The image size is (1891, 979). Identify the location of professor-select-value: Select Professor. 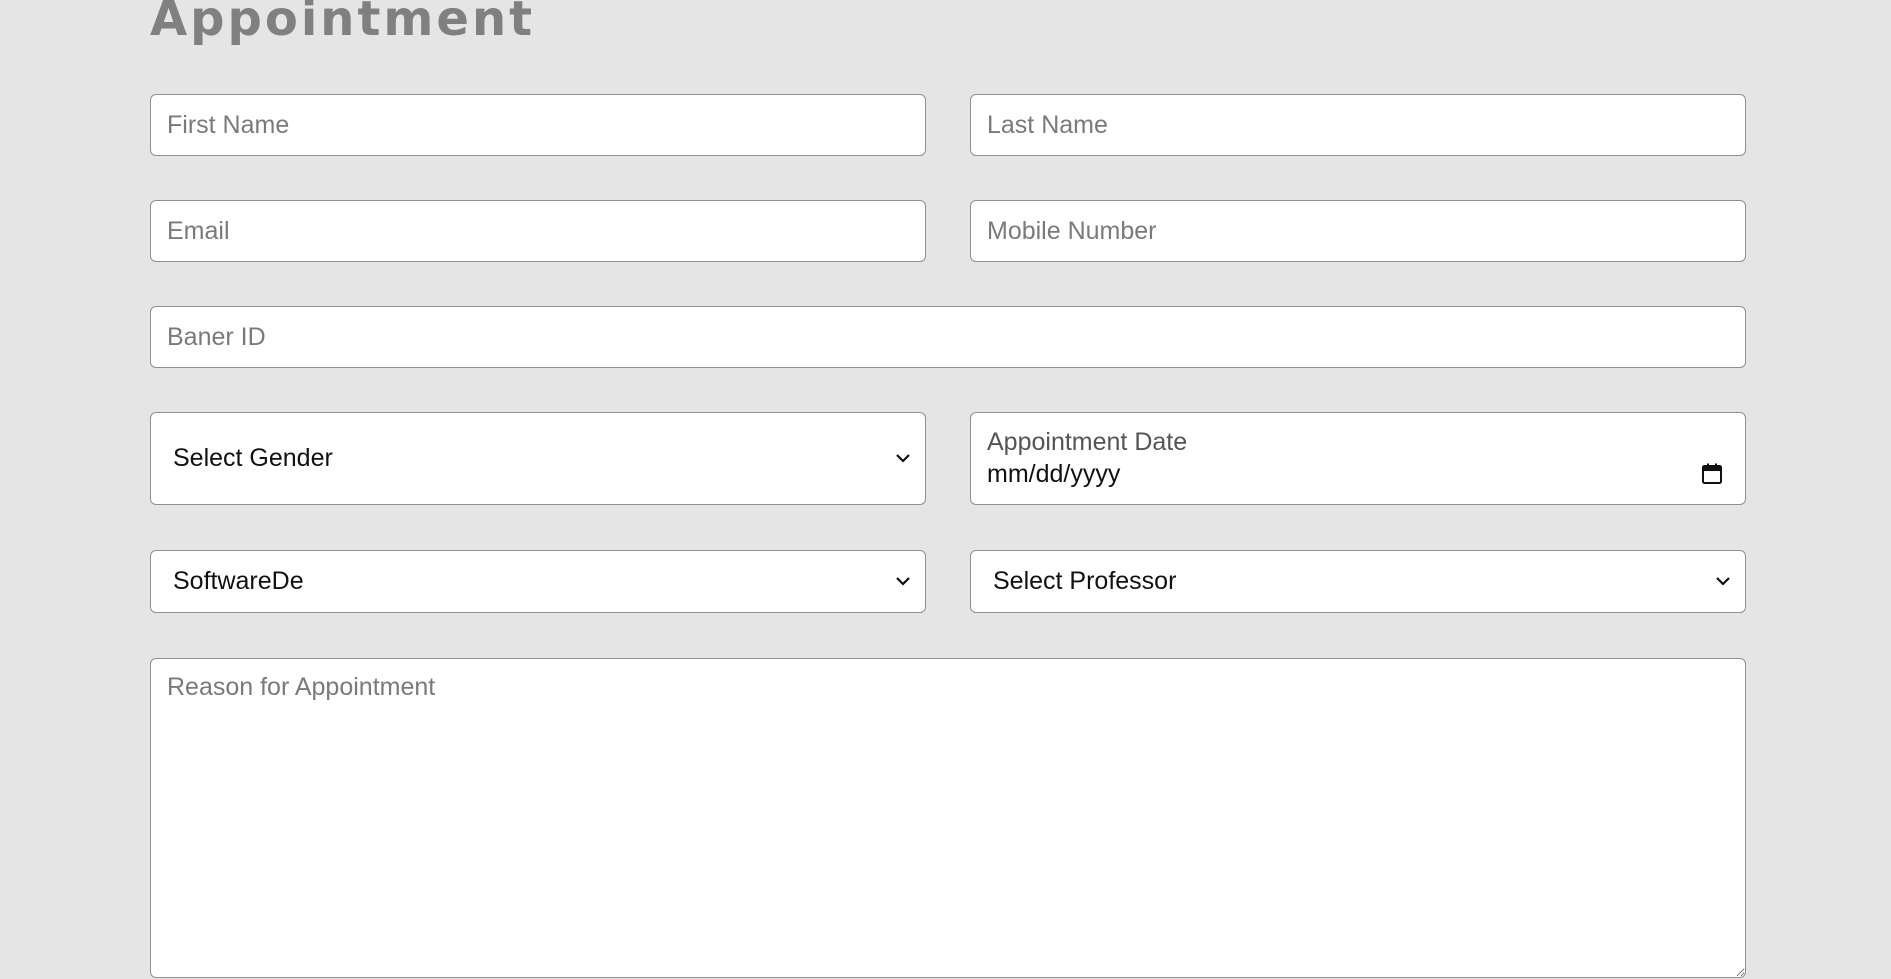
(1085, 581).